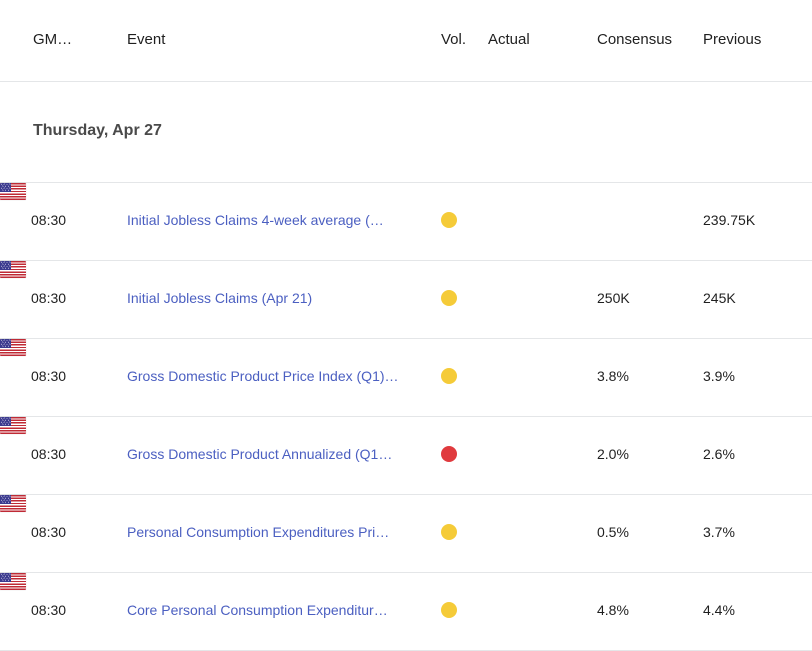 Image resolution: width=812 pixels, height=651 pixels. I want to click on previous-value: 3.7%, so click(719, 532).